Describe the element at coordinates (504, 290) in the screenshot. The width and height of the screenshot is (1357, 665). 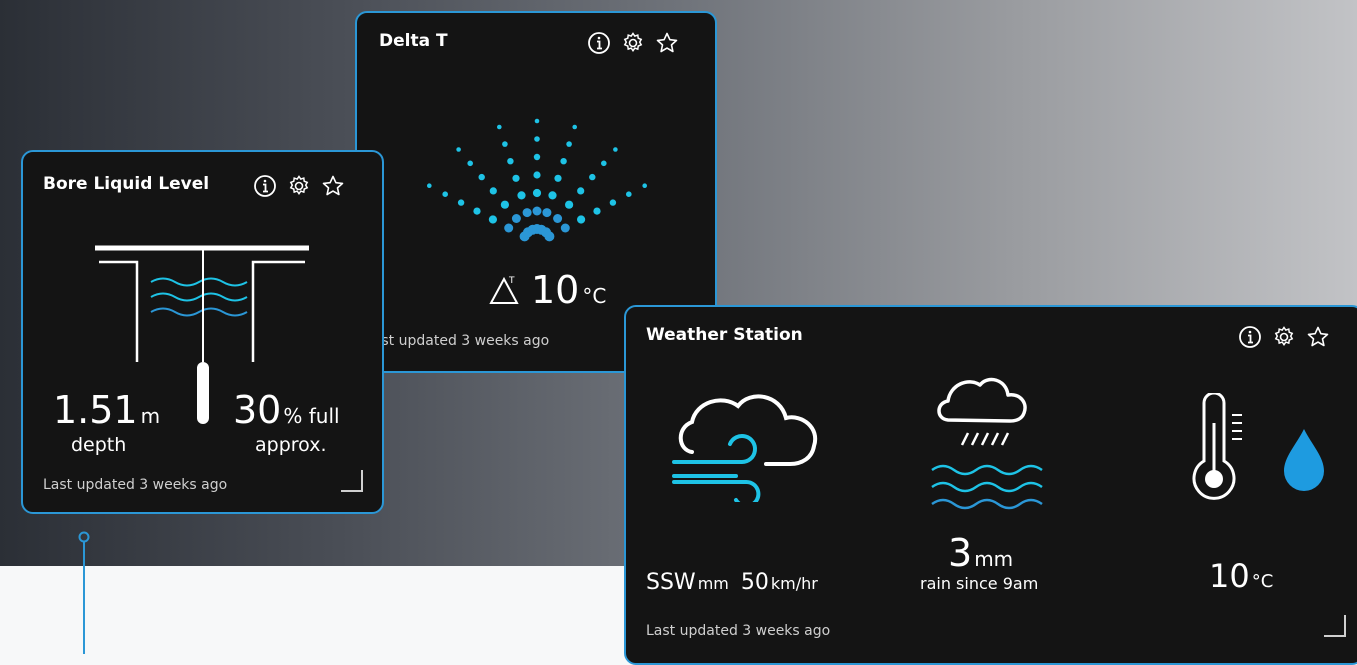
I see `delta-icon: T` at that location.